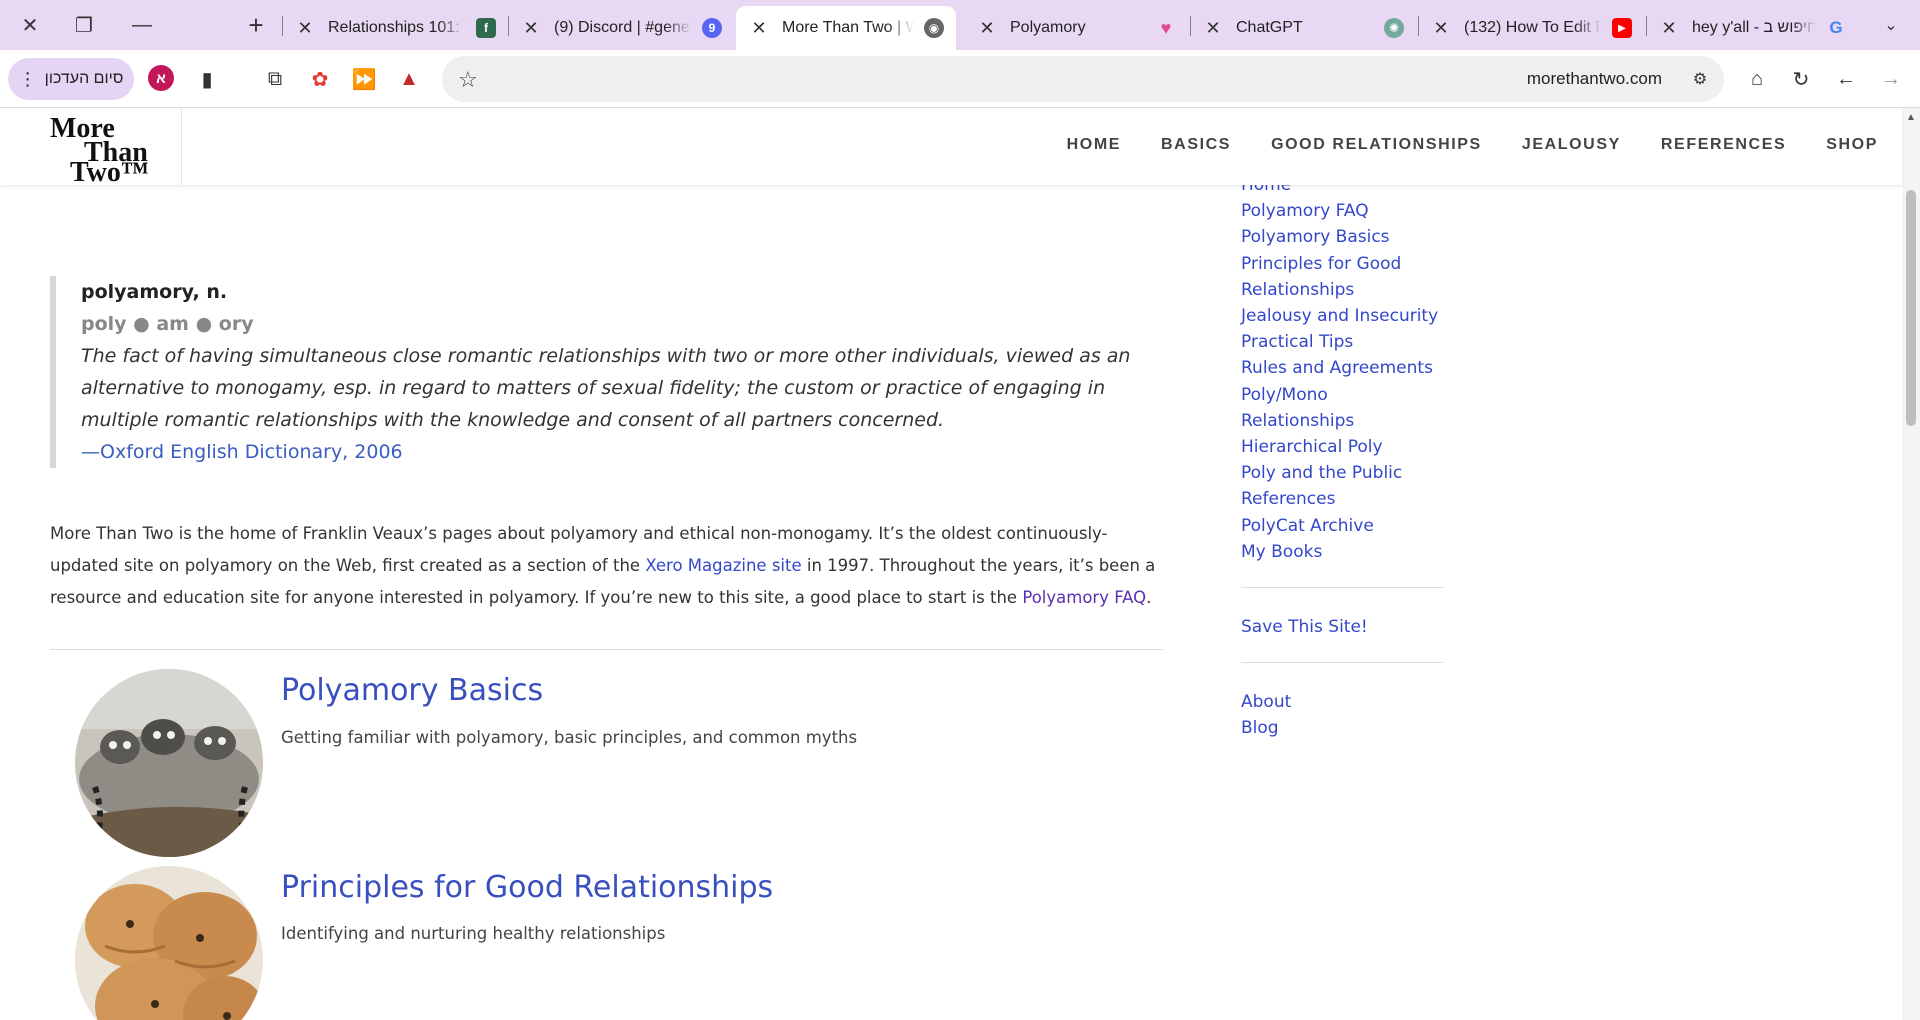 This screenshot has width=1920, height=1020. I want to click on url-text: morethantwo.com, so click(1594, 79).